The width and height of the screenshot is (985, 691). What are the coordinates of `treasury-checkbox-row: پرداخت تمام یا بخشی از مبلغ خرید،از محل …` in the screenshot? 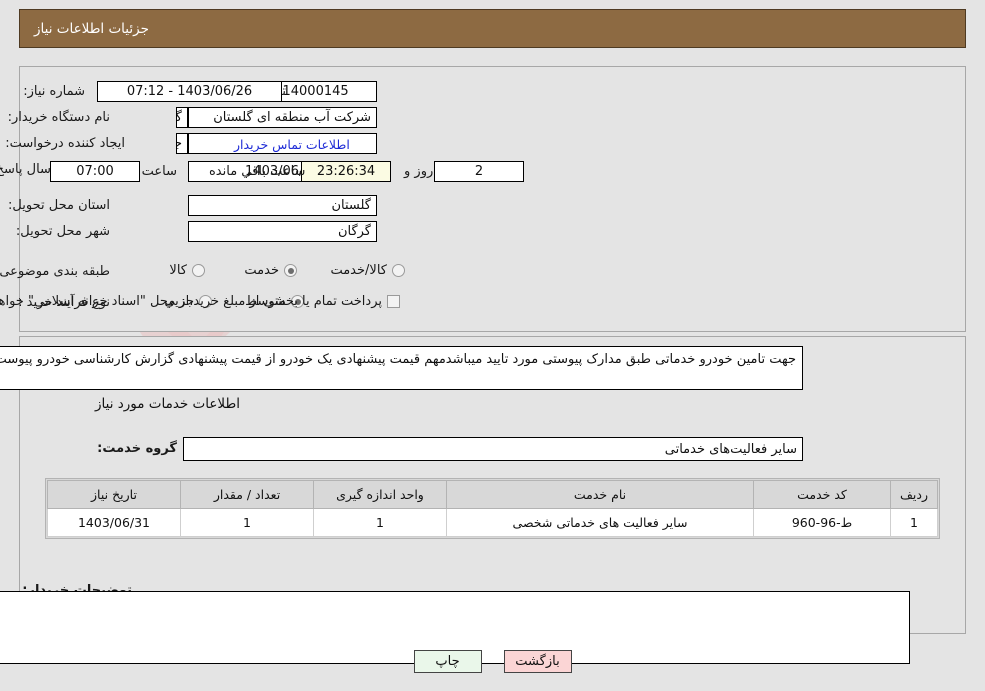 It's located at (200, 301).